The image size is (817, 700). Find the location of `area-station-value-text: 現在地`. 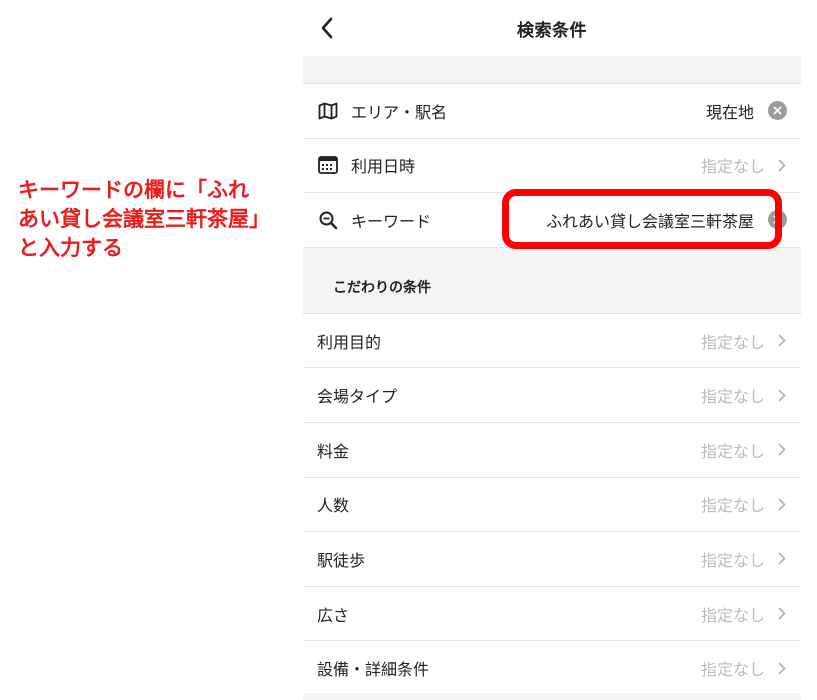

area-station-value-text: 現在地 is located at coordinates (729, 112).